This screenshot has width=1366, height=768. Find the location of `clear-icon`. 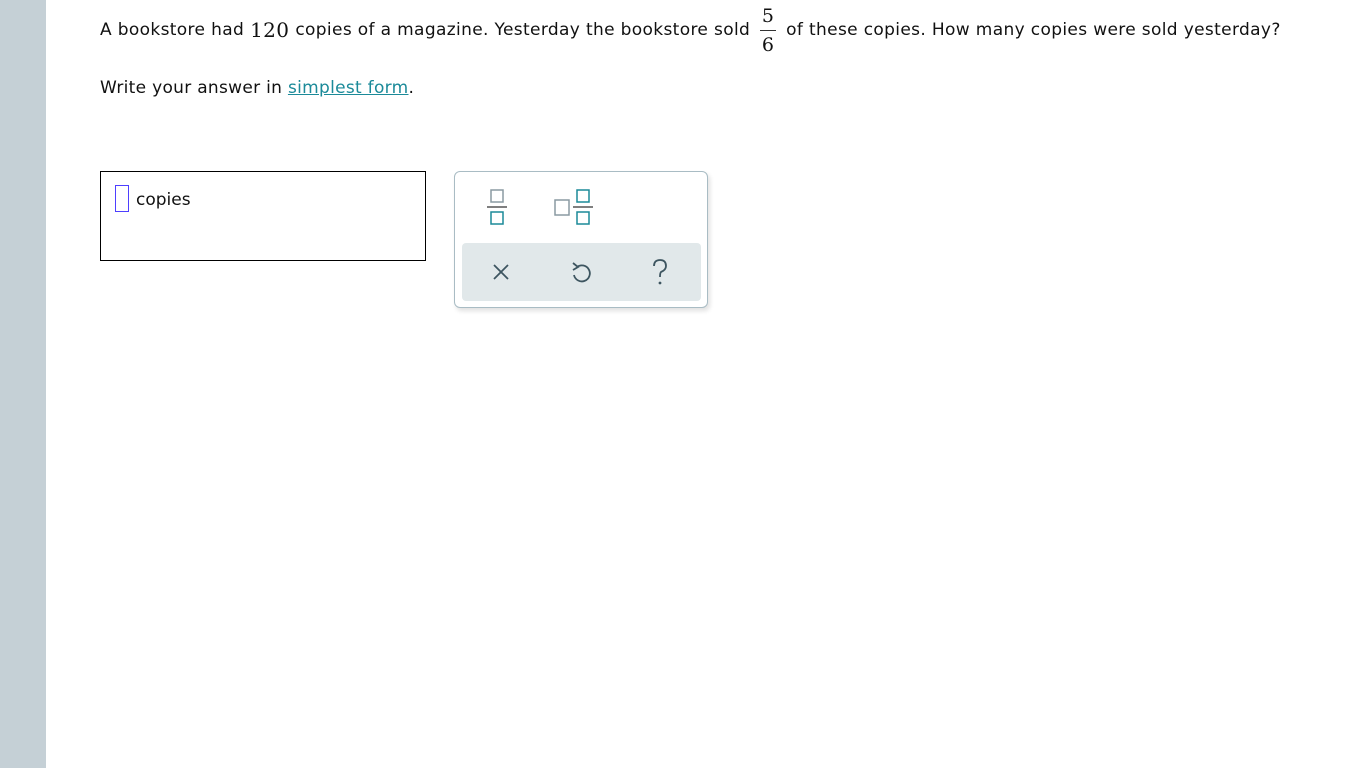

clear-icon is located at coordinates (501, 272).